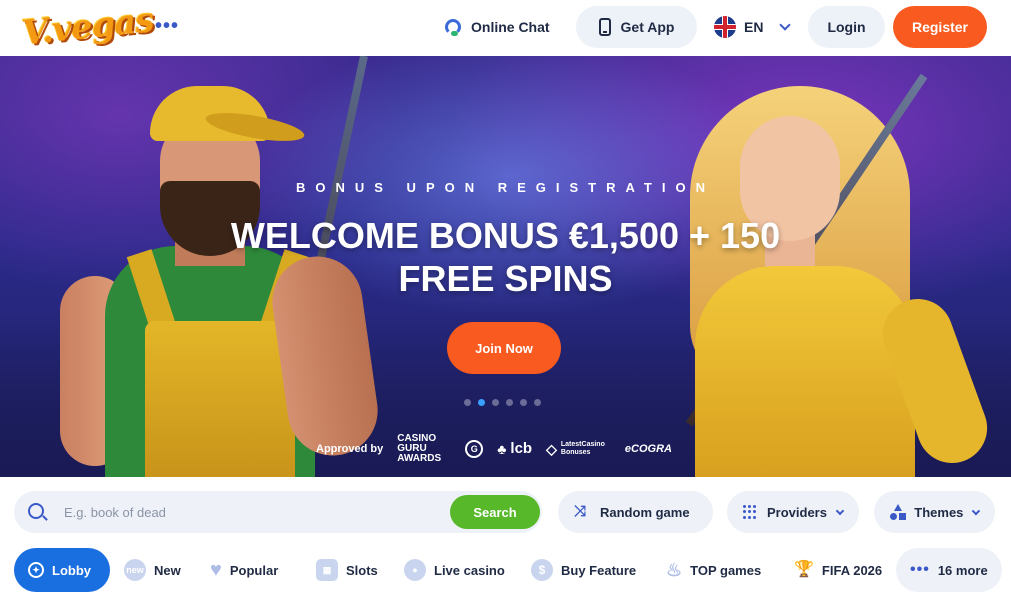 The height and width of the screenshot is (599, 1011). I want to click on hero-subtitle: BONUS UPON REGISTRATION, so click(505, 187).